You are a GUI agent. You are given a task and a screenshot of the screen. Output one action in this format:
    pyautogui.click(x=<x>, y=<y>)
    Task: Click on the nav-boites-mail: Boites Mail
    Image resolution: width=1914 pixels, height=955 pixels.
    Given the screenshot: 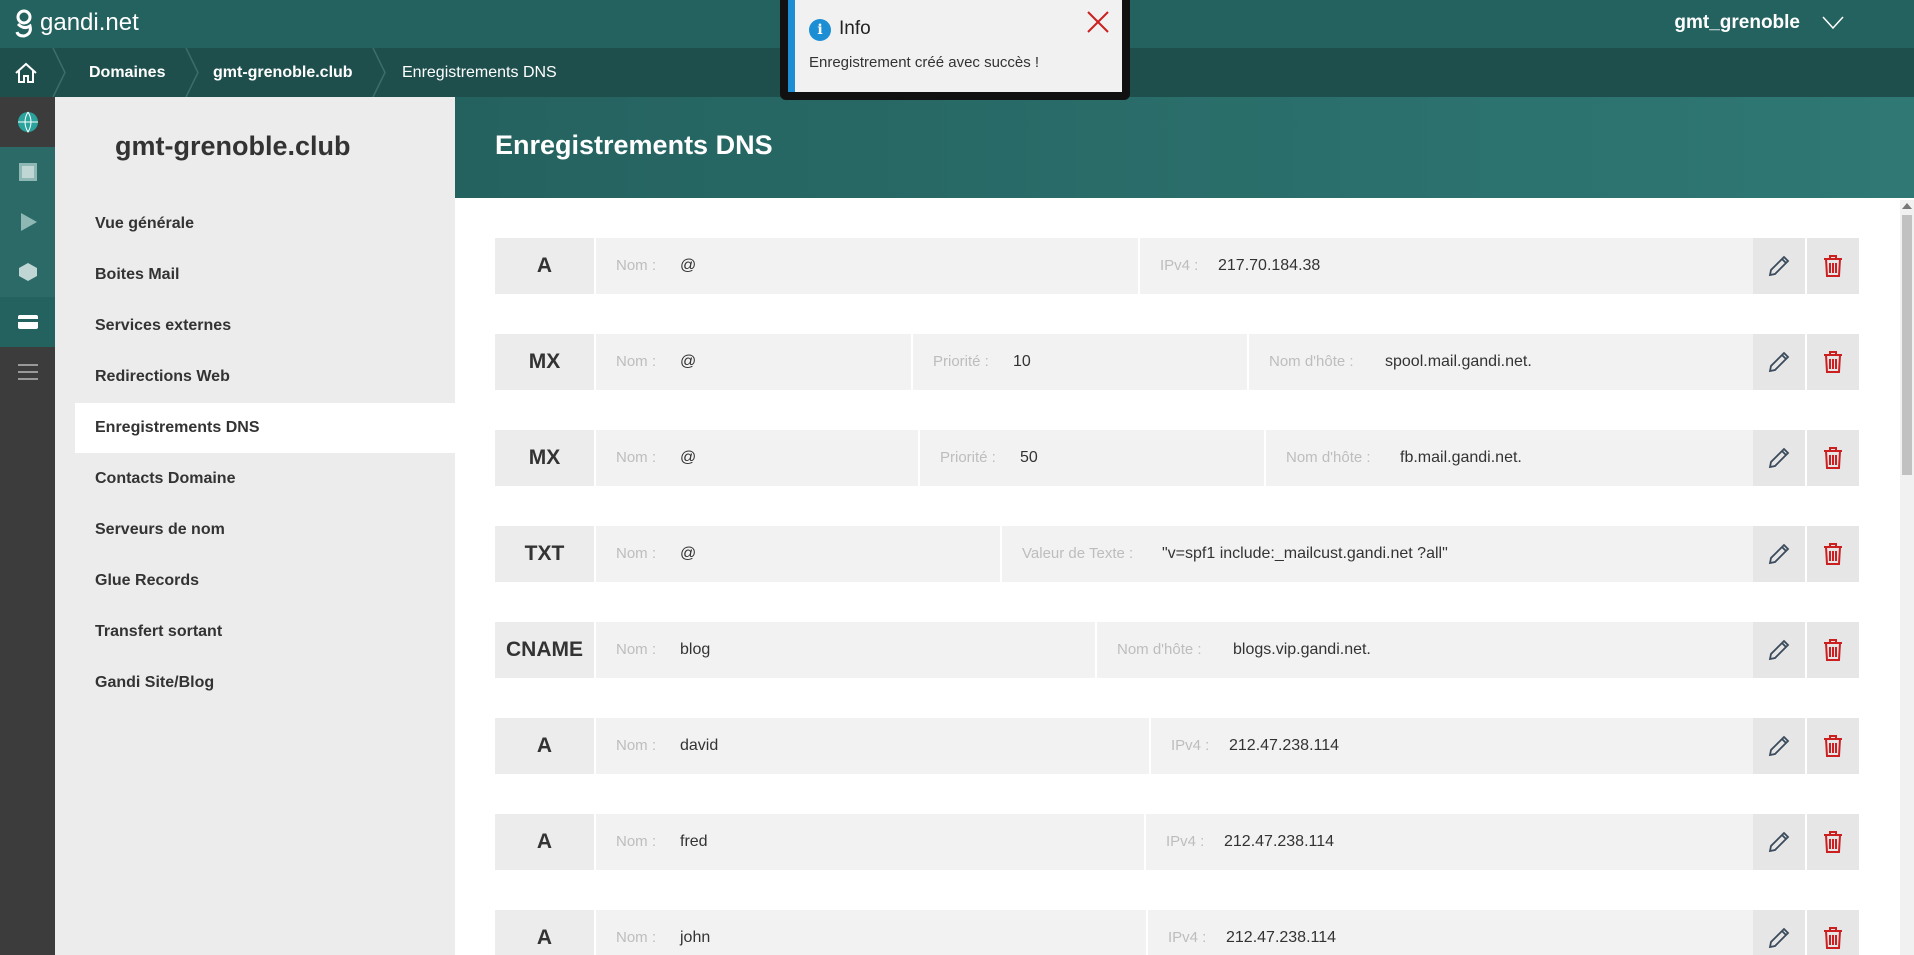 What is the action you would take?
    pyautogui.click(x=265, y=275)
    